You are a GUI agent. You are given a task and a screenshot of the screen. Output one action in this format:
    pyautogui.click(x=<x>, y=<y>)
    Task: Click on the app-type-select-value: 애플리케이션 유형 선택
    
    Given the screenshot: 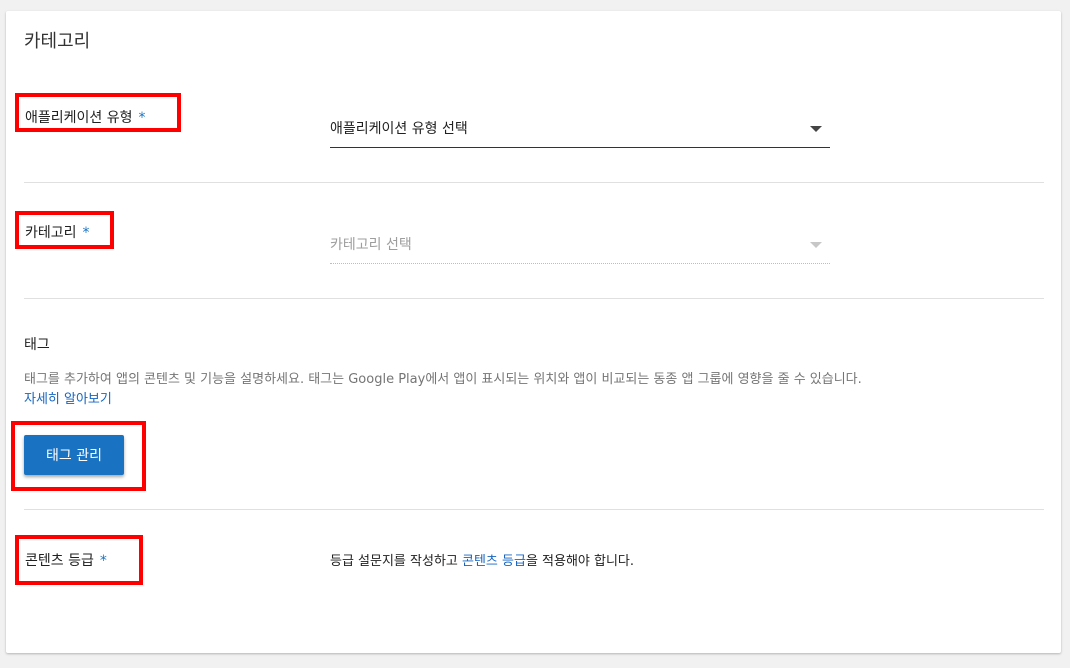 What is the action you would take?
    pyautogui.click(x=399, y=129)
    